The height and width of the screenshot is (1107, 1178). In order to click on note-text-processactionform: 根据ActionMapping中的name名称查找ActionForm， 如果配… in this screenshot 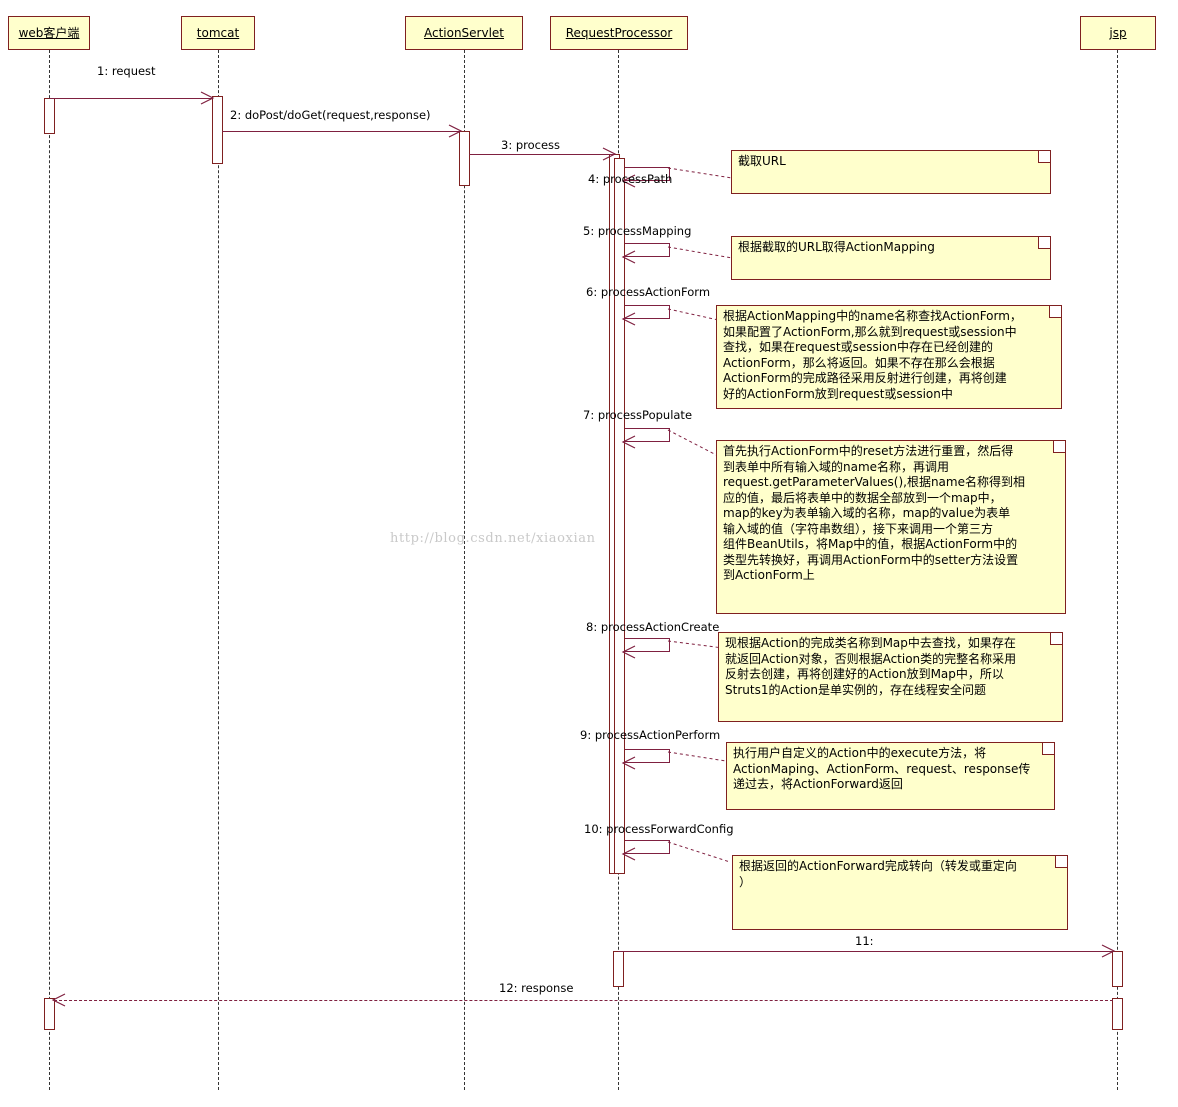, I will do `click(872, 355)`.